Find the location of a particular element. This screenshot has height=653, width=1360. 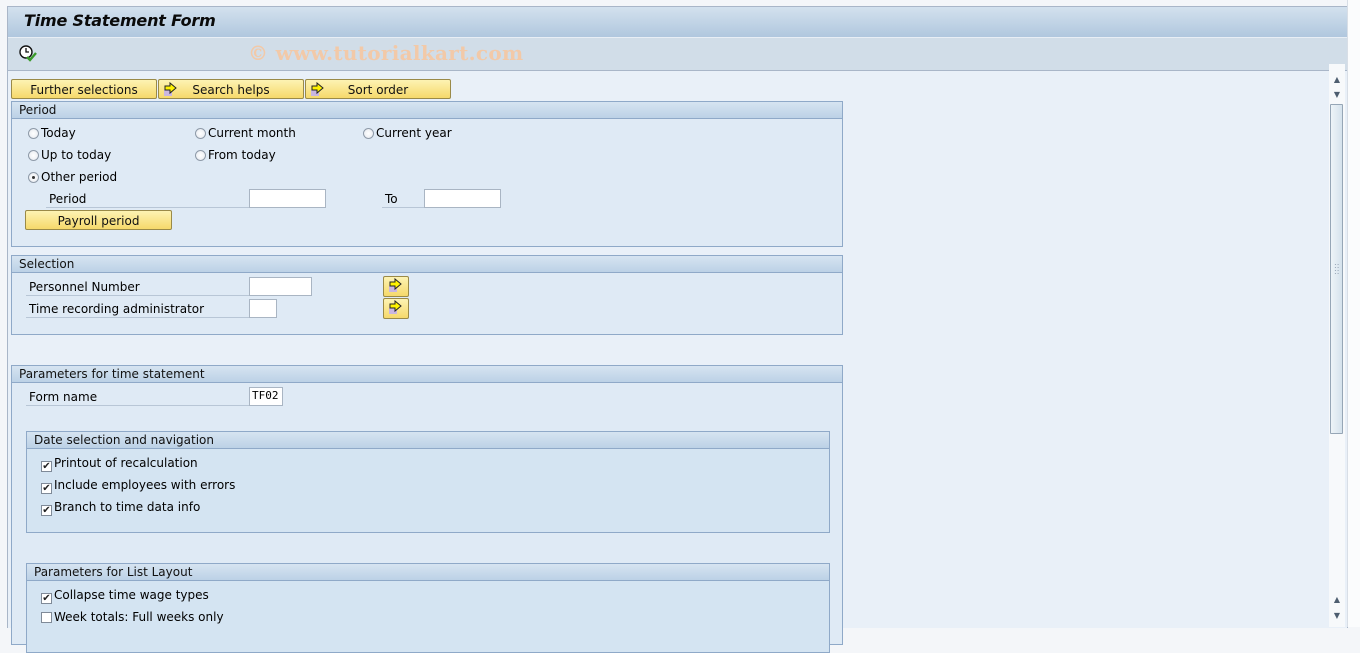

further-selections-label: Further selections is located at coordinates (84, 90).